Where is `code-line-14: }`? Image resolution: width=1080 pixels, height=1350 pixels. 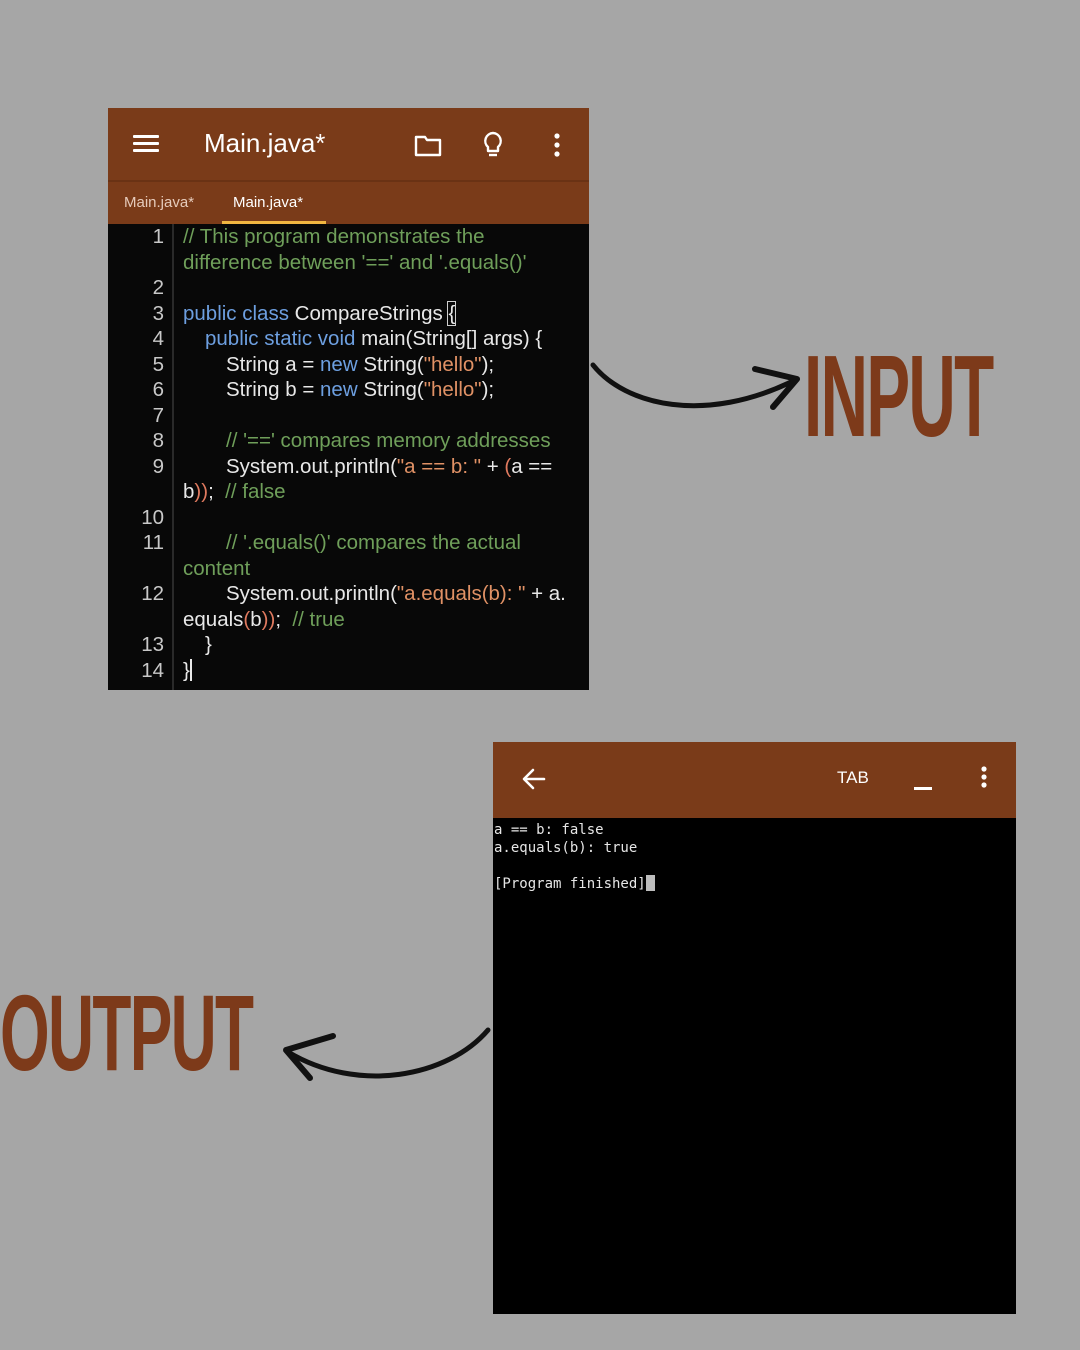
code-line-14: } is located at coordinates (187, 671).